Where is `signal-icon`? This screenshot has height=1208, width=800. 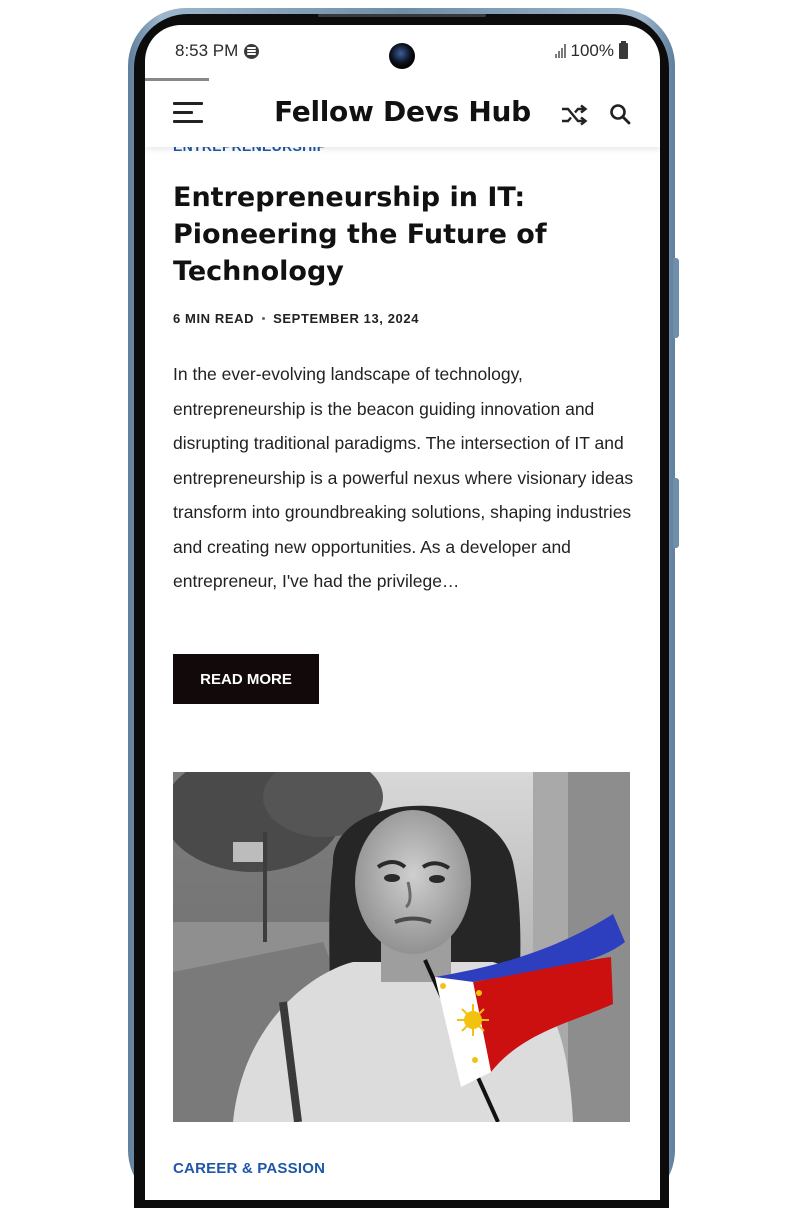 signal-icon is located at coordinates (560, 51).